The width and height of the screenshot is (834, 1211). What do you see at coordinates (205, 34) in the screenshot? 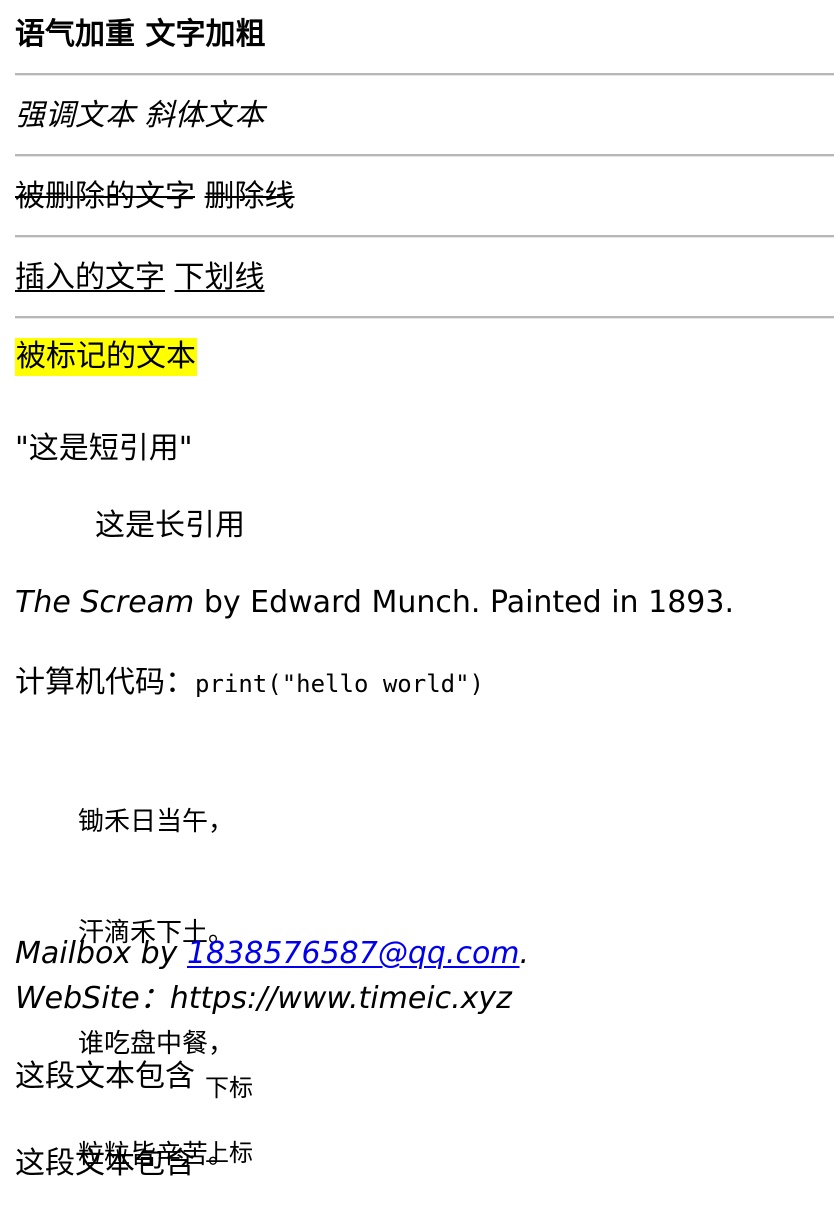
I see `bold-text: 文字加粗` at bounding box center [205, 34].